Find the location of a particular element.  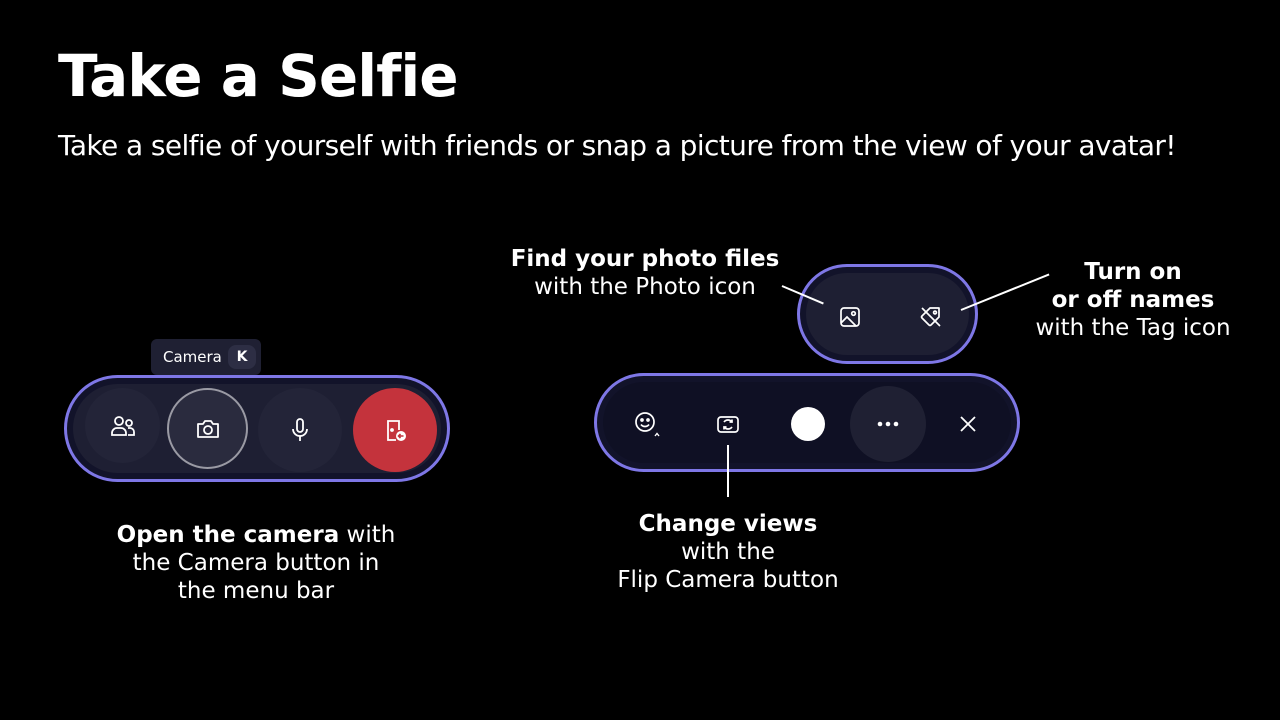

more-button is located at coordinates (888, 424).